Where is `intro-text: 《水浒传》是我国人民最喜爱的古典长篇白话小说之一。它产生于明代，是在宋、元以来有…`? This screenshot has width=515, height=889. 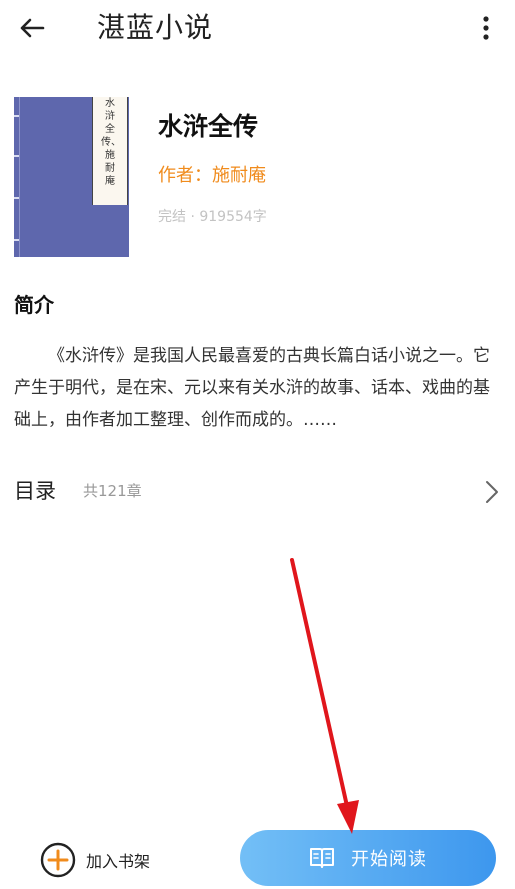 intro-text: 《水浒传》是我国人民最喜爱的古典长篇白话小说之一。它产生于明代，是在宋、元以来有… is located at coordinates (252, 388).